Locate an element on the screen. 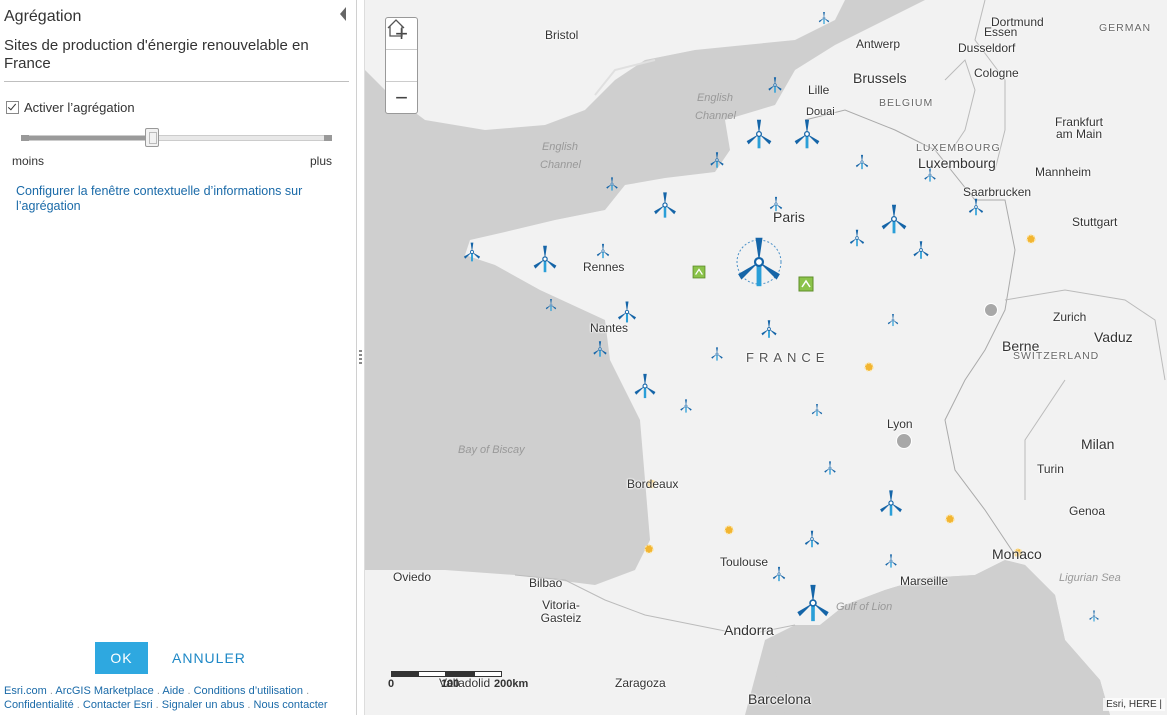 The height and width of the screenshot is (715, 1167). map-label-cologne: Cologne is located at coordinates (996, 73).